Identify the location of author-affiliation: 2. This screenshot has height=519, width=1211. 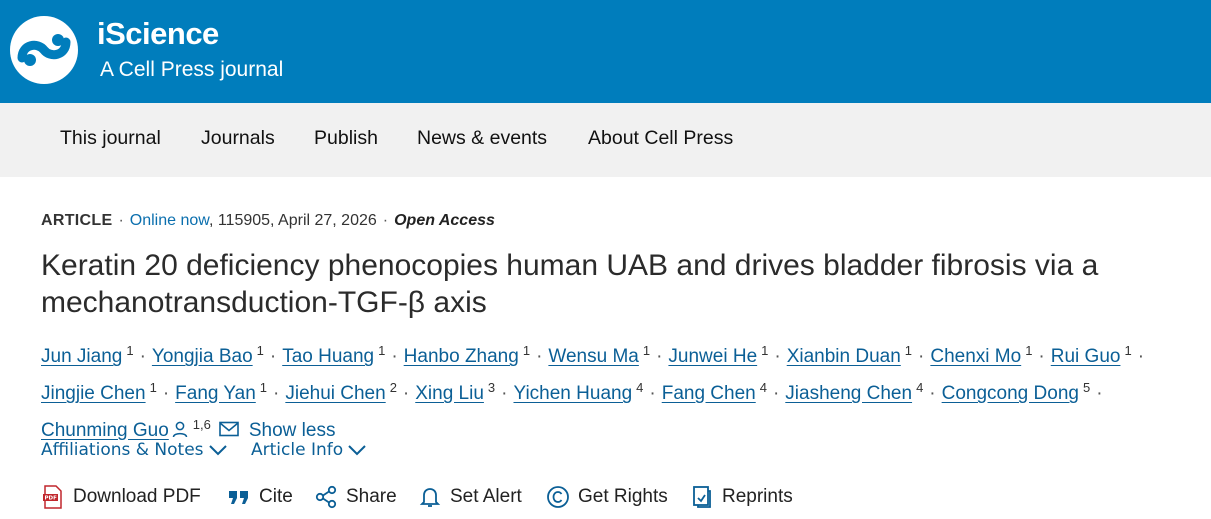
(393, 387).